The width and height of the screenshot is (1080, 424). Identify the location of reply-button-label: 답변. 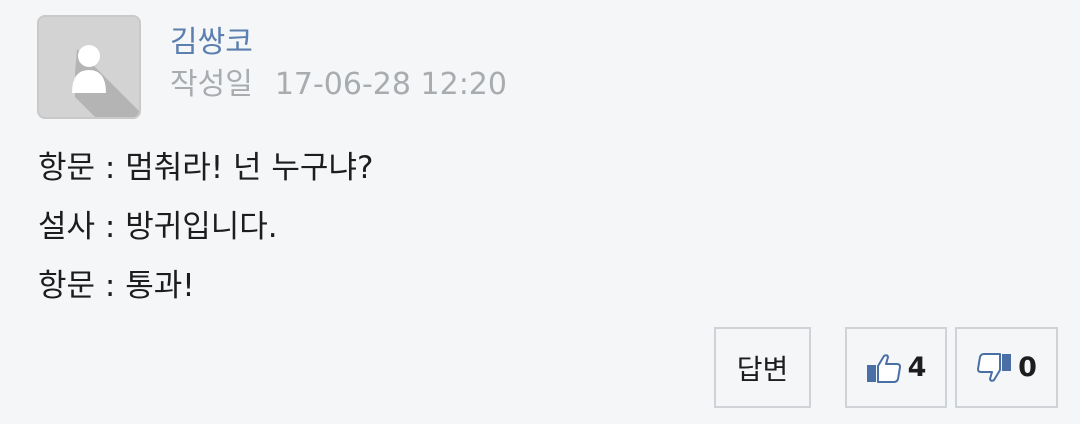
(762, 369).